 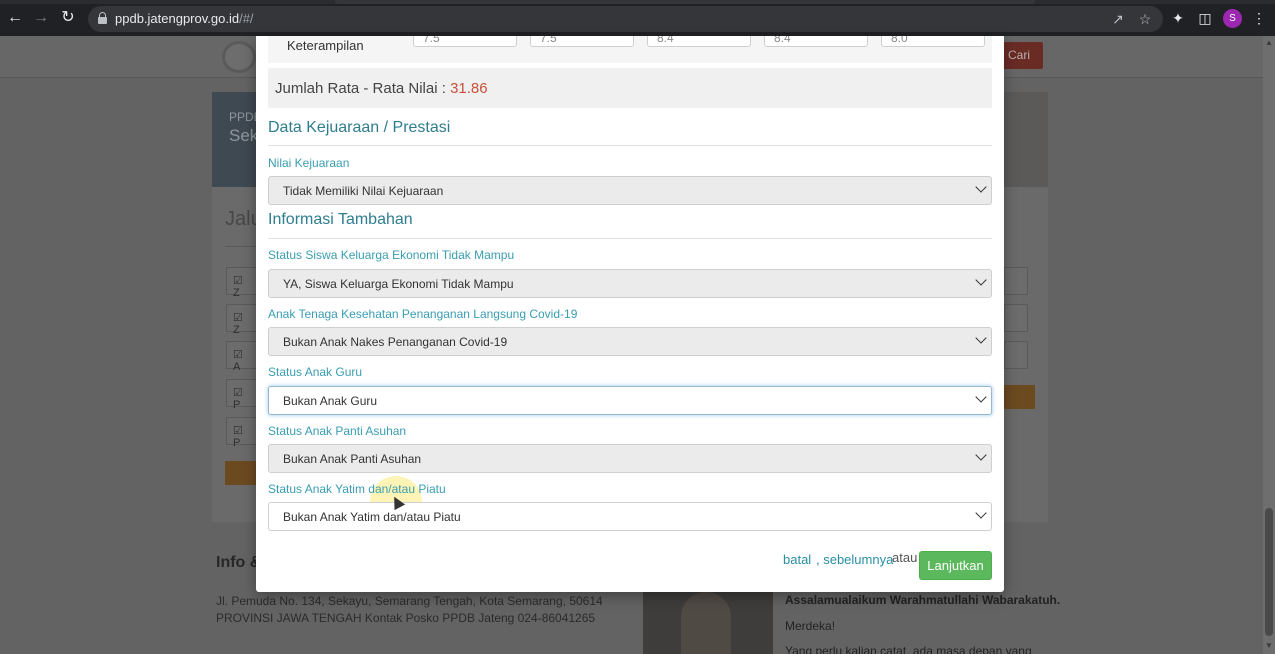 What do you see at coordinates (630, 49) in the screenshot?
I see `keterampilan-row: Keterampilan 7.5 7.5 8.4 8.4 8.0` at bounding box center [630, 49].